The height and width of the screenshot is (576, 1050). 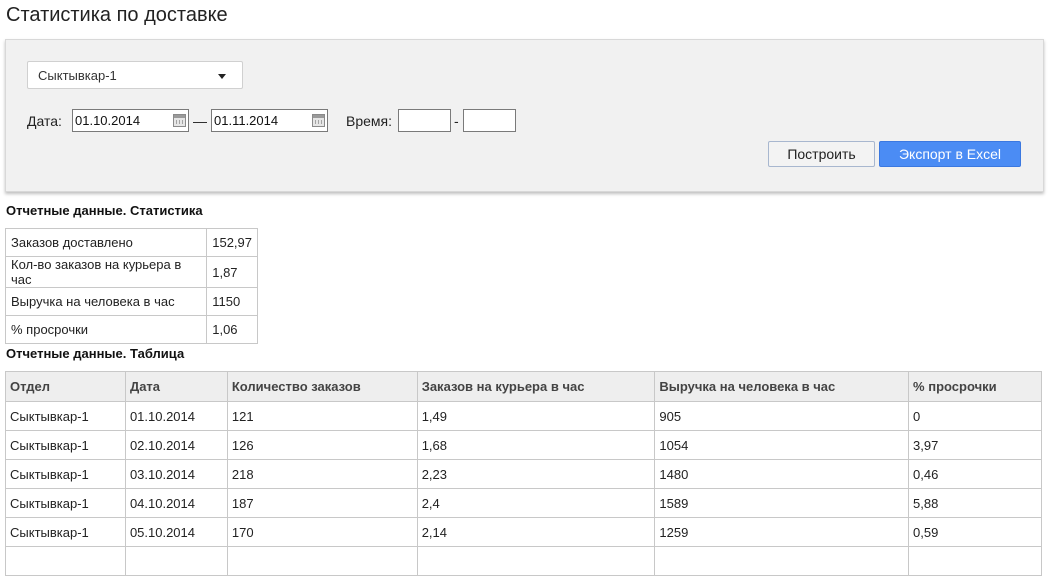 What do you see at coordinates (232, 242) in the screenshot?
I see `stats-value: 152,97` at bounding box center [232, 242].